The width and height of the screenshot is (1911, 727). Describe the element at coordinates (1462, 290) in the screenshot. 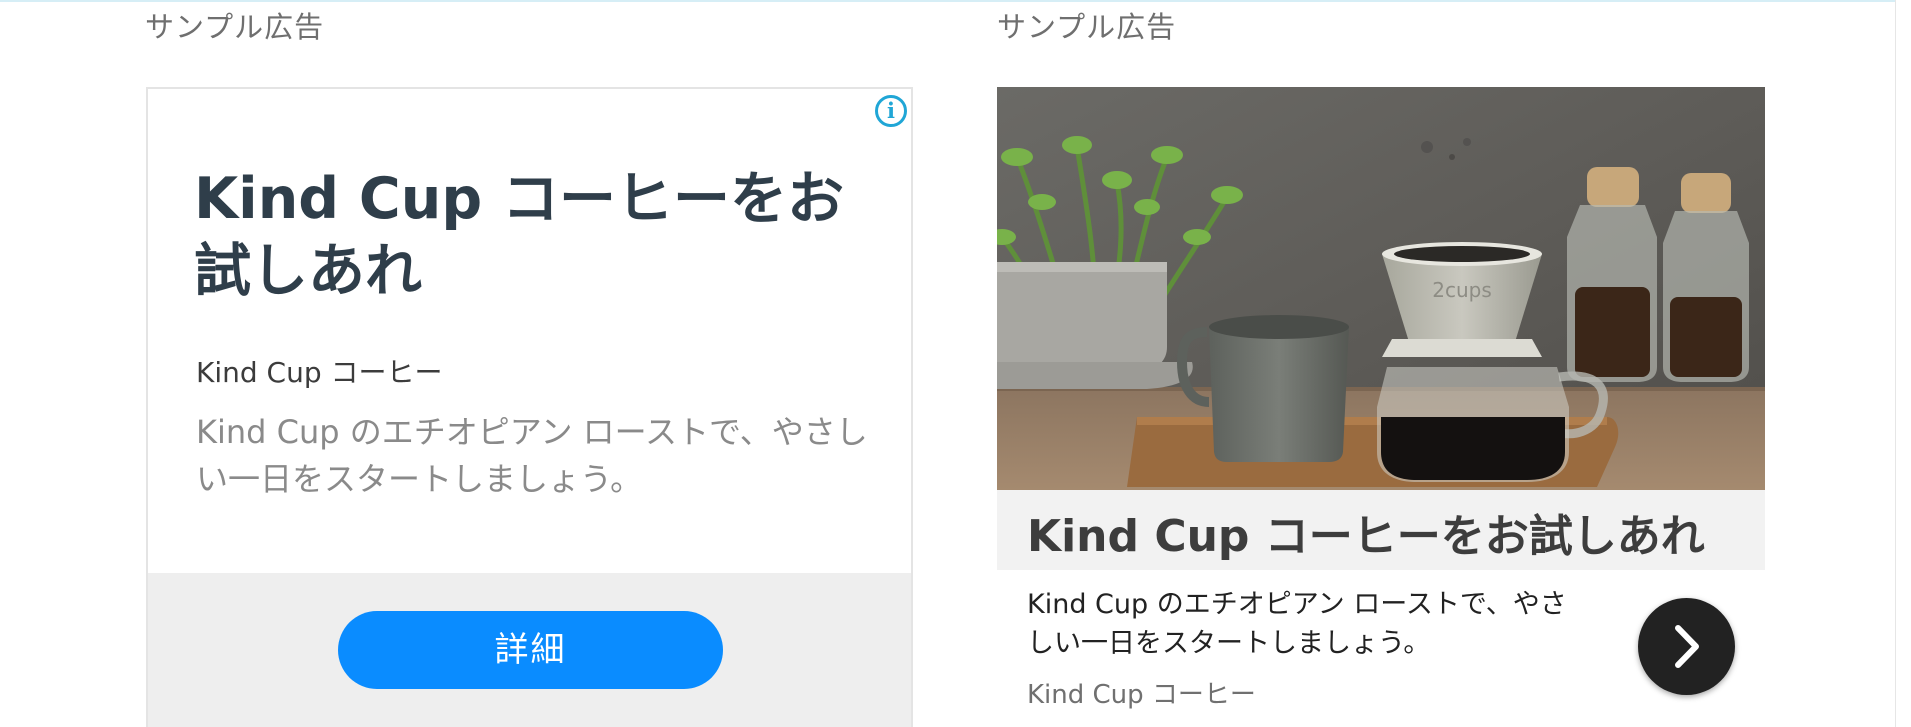

I see `svg-text: 2cups` at that location.